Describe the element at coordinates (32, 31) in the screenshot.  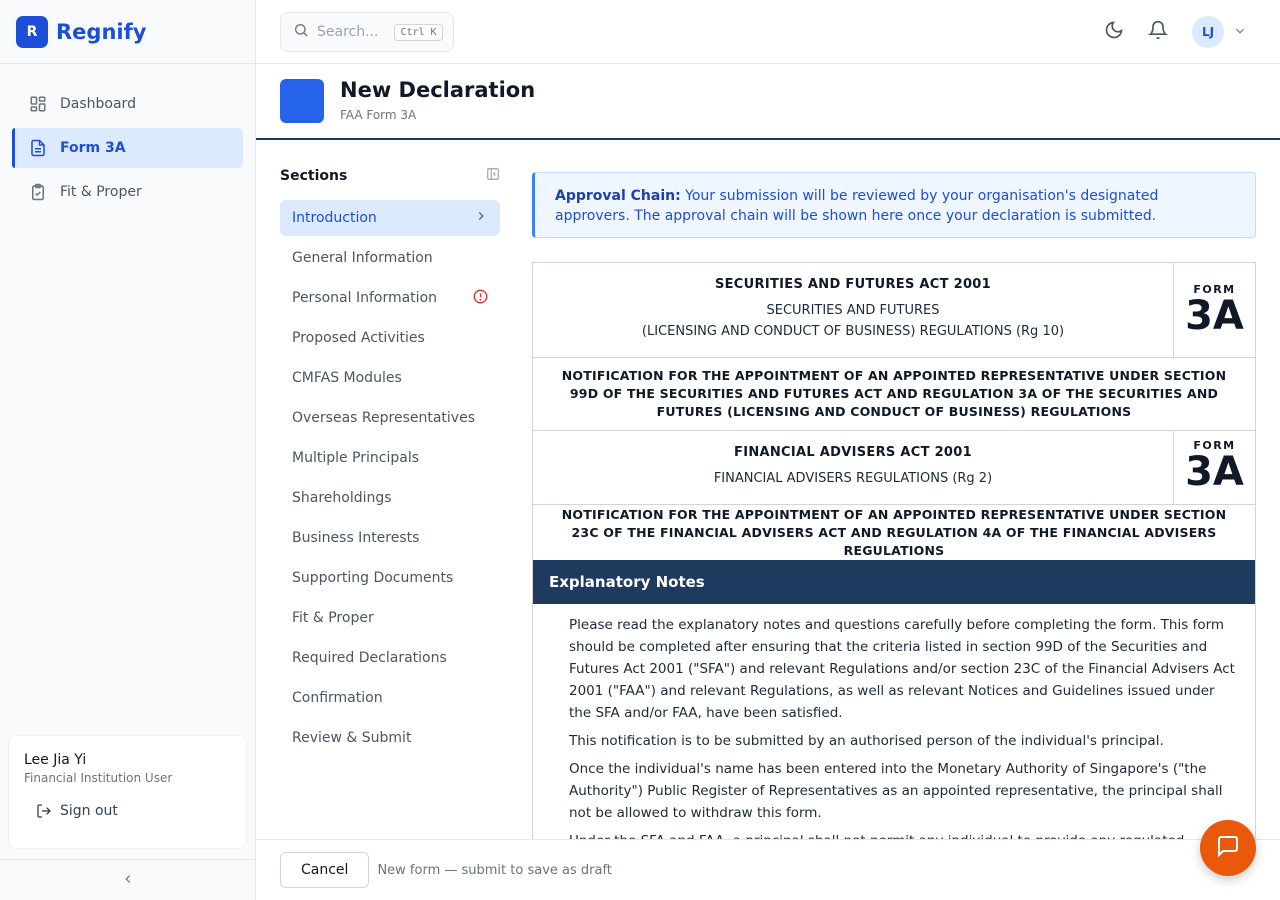
I see `brand-logo: R` at that location.